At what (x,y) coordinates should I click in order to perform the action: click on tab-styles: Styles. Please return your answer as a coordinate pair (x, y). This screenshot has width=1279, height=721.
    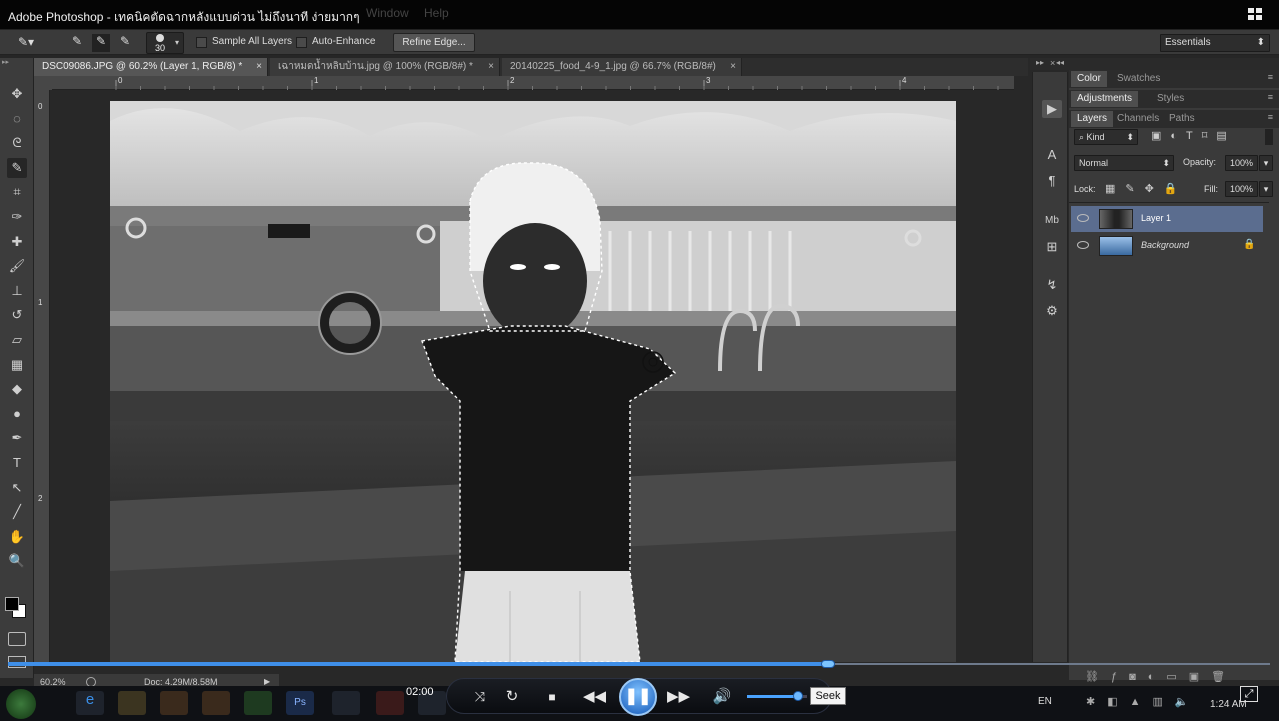
    Looking at the image, I should click on (1170, 99).